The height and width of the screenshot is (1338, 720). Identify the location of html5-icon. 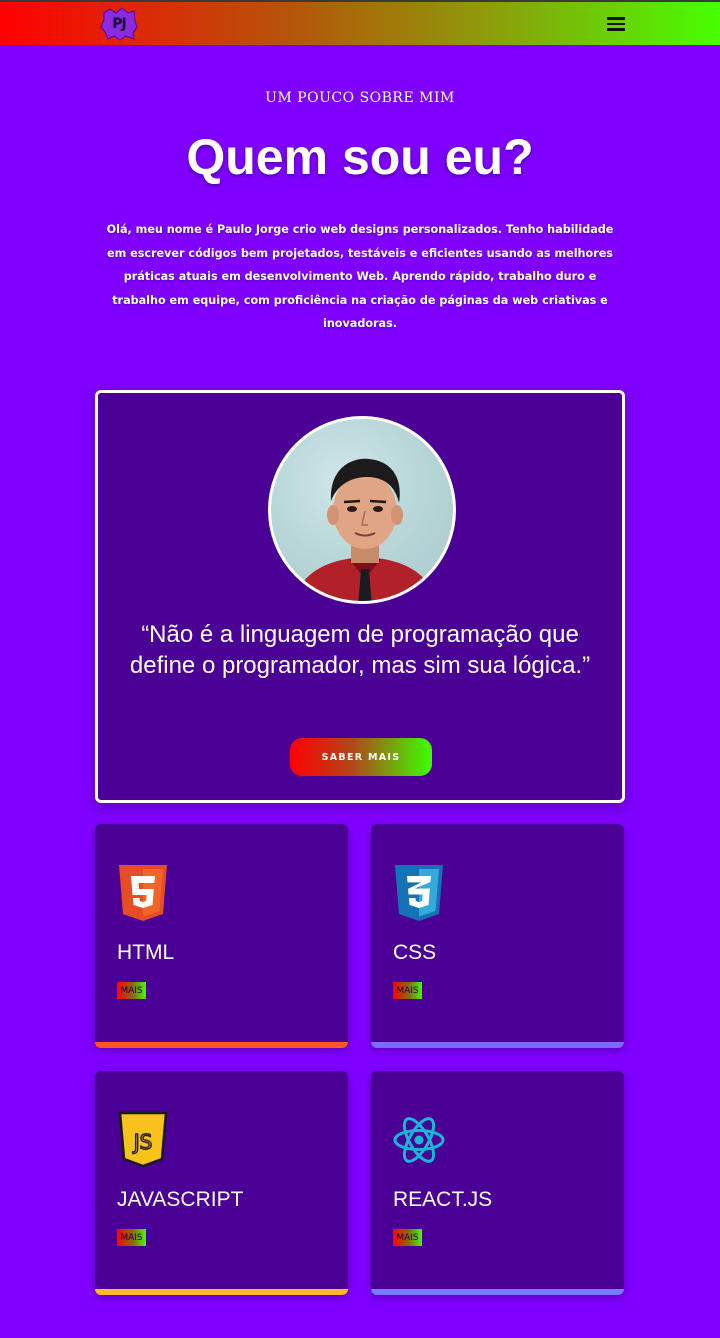
(143, 893).